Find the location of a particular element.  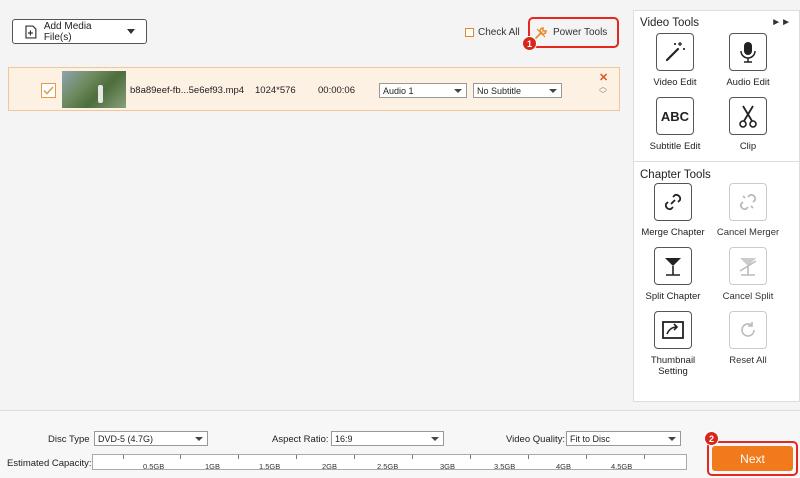

media-duration: 00:00:06 is located at coordinates (336, 90).